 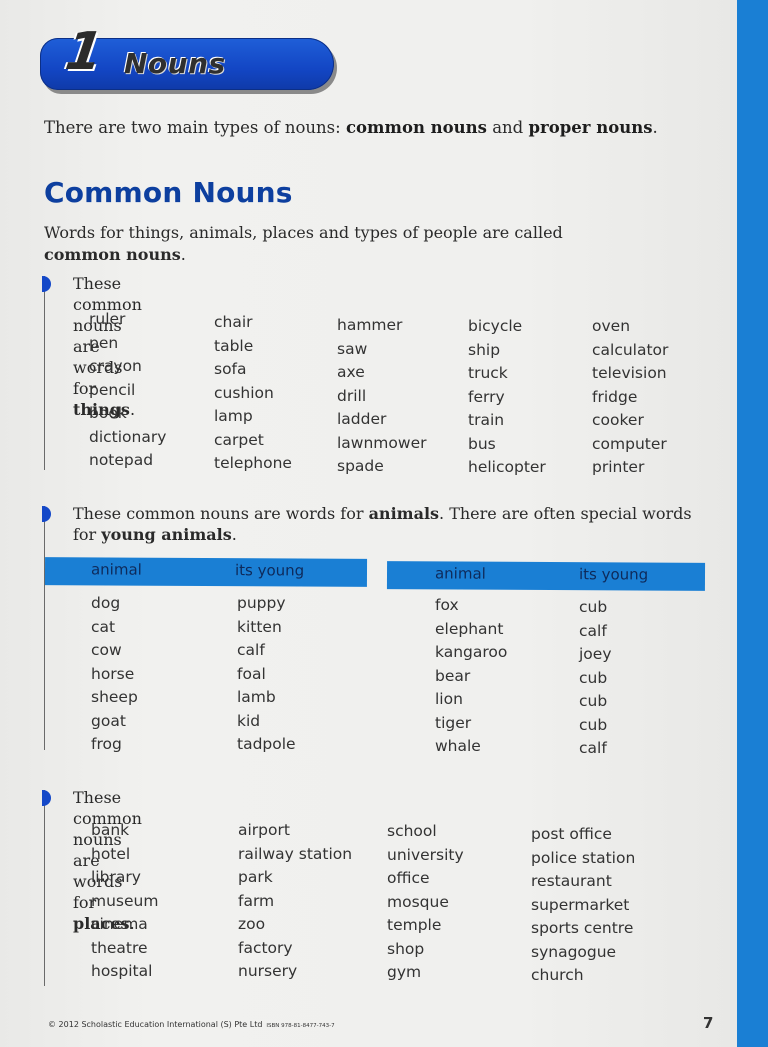 I want to click on section-title: Common Nouns, so click(x=168, y=192).